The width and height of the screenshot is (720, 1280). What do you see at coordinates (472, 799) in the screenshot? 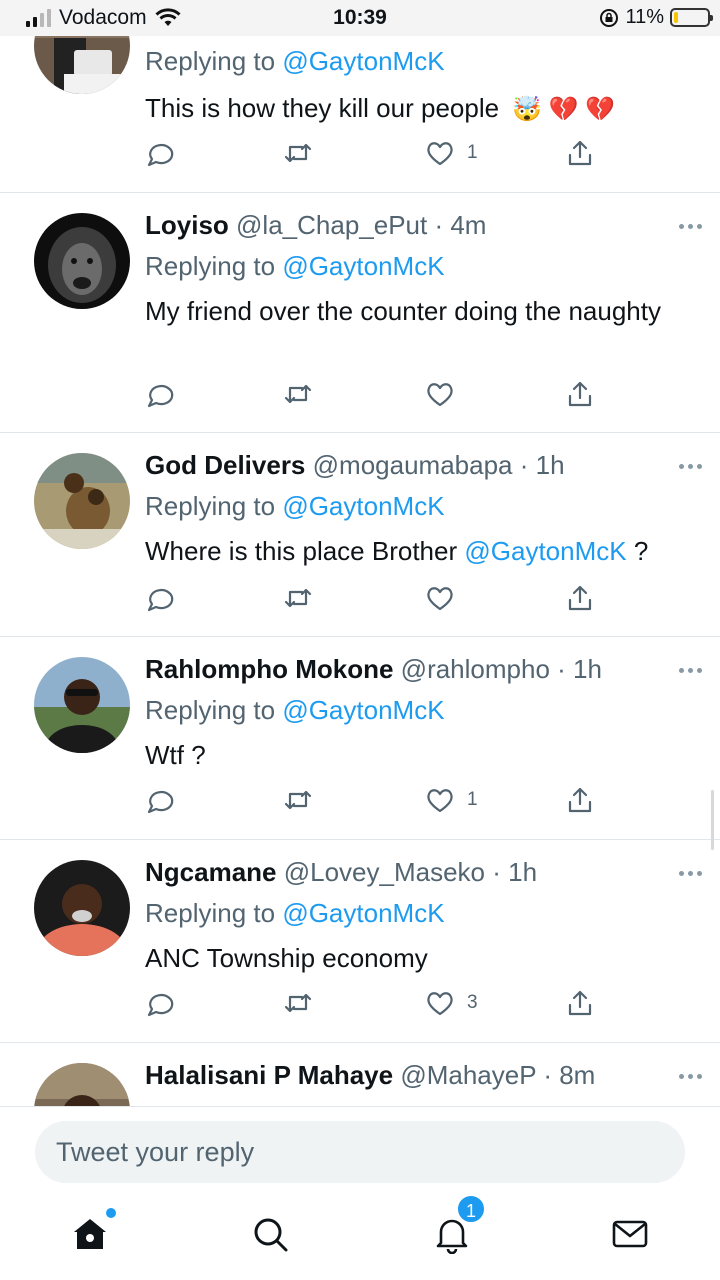
I see `like-count: 1` at bounding box center [472, 799].